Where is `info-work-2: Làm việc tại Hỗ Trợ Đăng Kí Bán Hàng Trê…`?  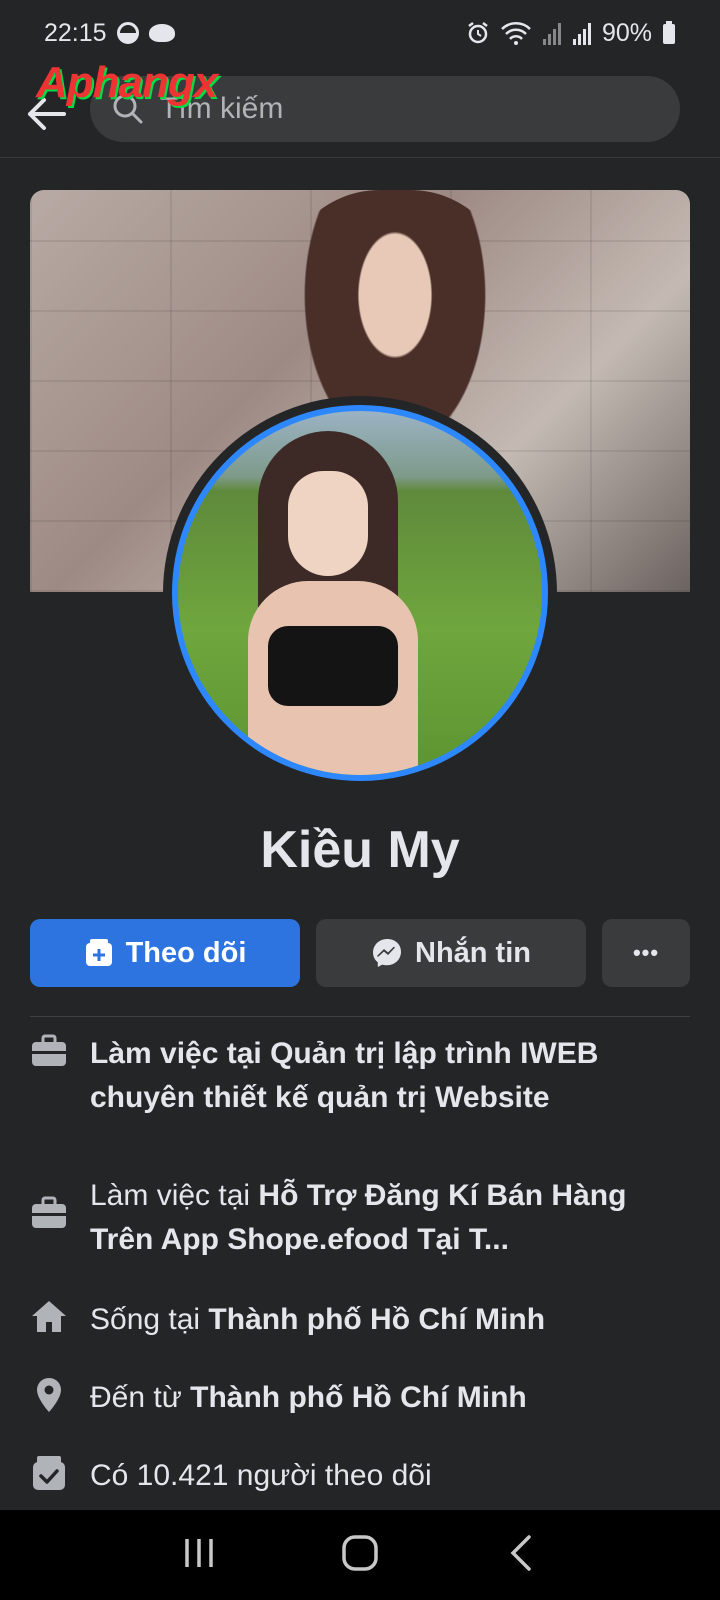
info-work-2: Làm việc tại Hỗ Trợ Đăng Kí Bán Hàng Trê… is located at coordinates (360, 1218).